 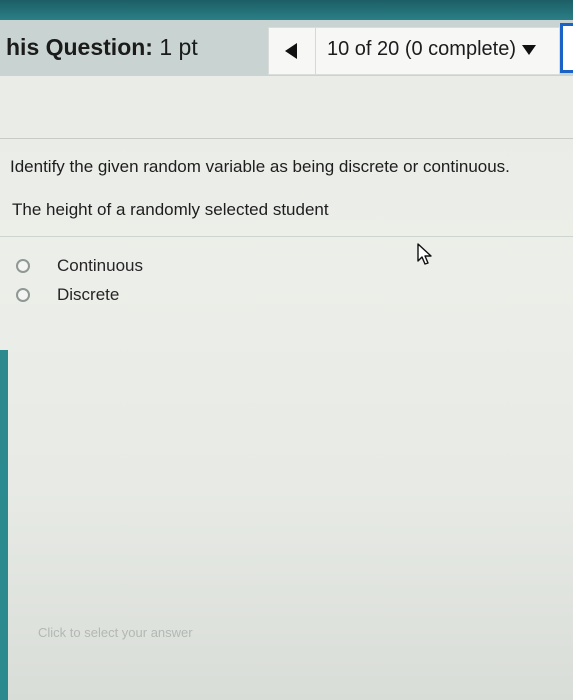 What do you see at coordinates (529, 49) in the screenshot?
I see `caret-down-icon` at bounding box center [529, 49].